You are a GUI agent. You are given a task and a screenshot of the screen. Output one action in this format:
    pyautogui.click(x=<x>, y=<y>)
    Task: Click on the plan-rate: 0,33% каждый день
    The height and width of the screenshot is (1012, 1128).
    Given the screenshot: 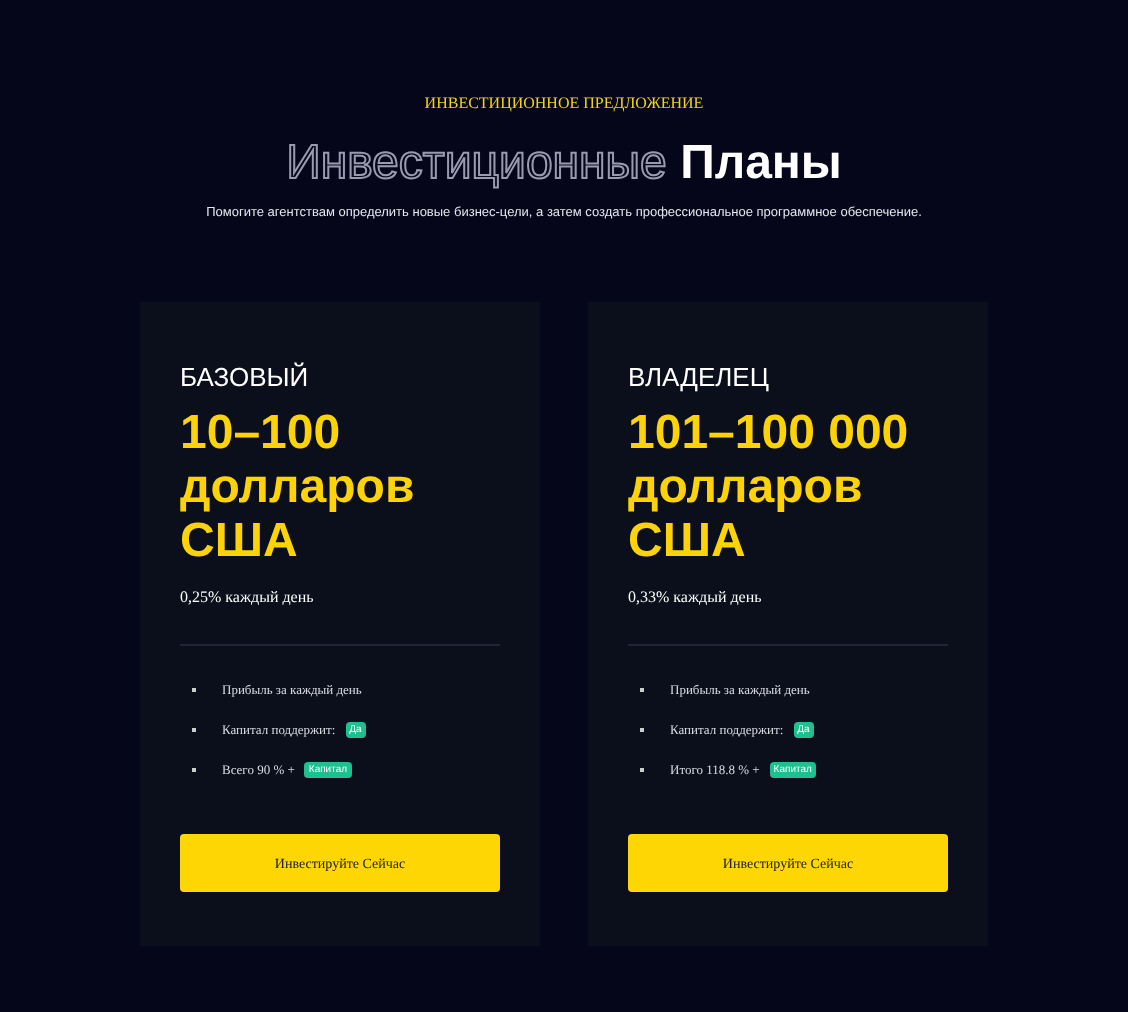 What is the action you would take?
    pyautogui.click(x=696, y=597)
    